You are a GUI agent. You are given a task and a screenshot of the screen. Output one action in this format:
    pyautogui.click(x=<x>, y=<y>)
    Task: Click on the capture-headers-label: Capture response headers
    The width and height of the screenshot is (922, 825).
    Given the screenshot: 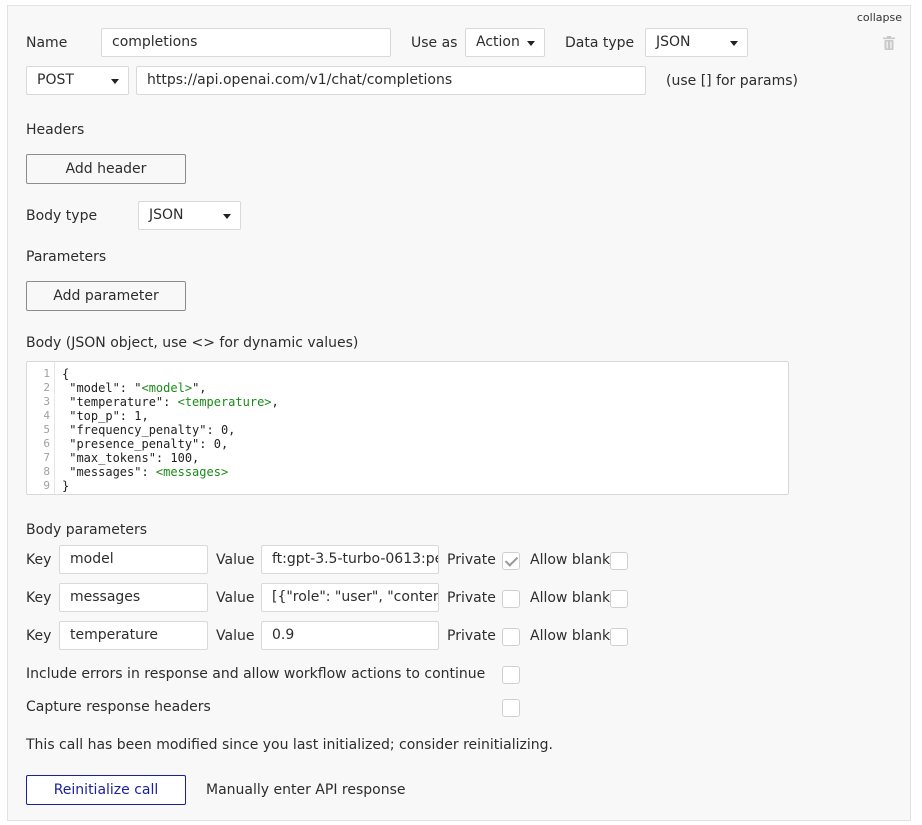 What is the action you would take?
    pyautogui.click(x=118, y=707)
    